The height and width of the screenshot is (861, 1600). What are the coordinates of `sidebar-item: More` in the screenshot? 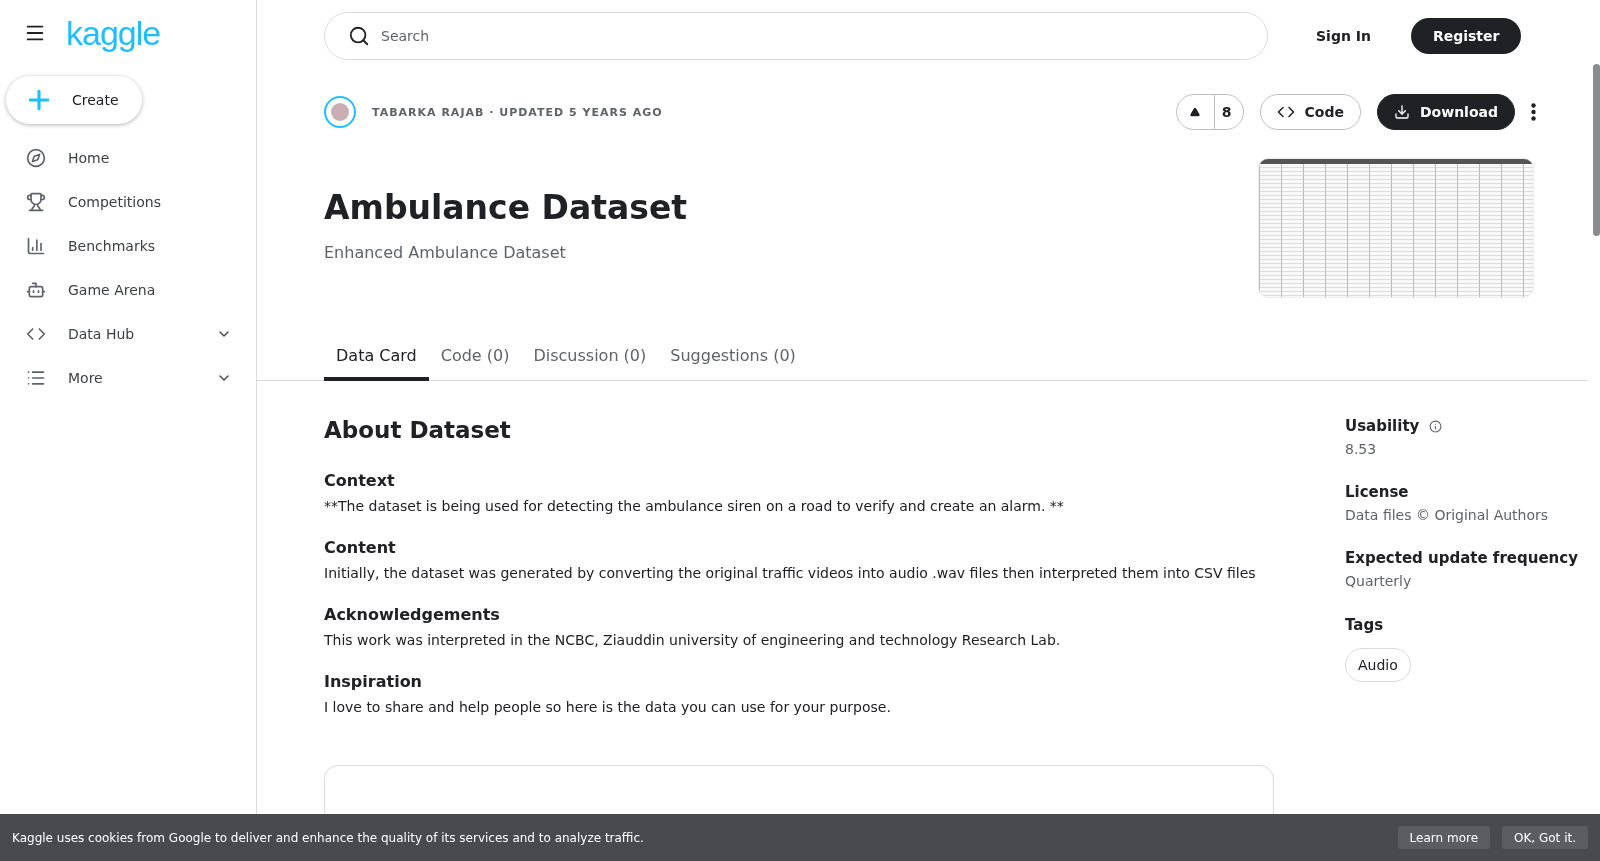 It's located at (128, 378).